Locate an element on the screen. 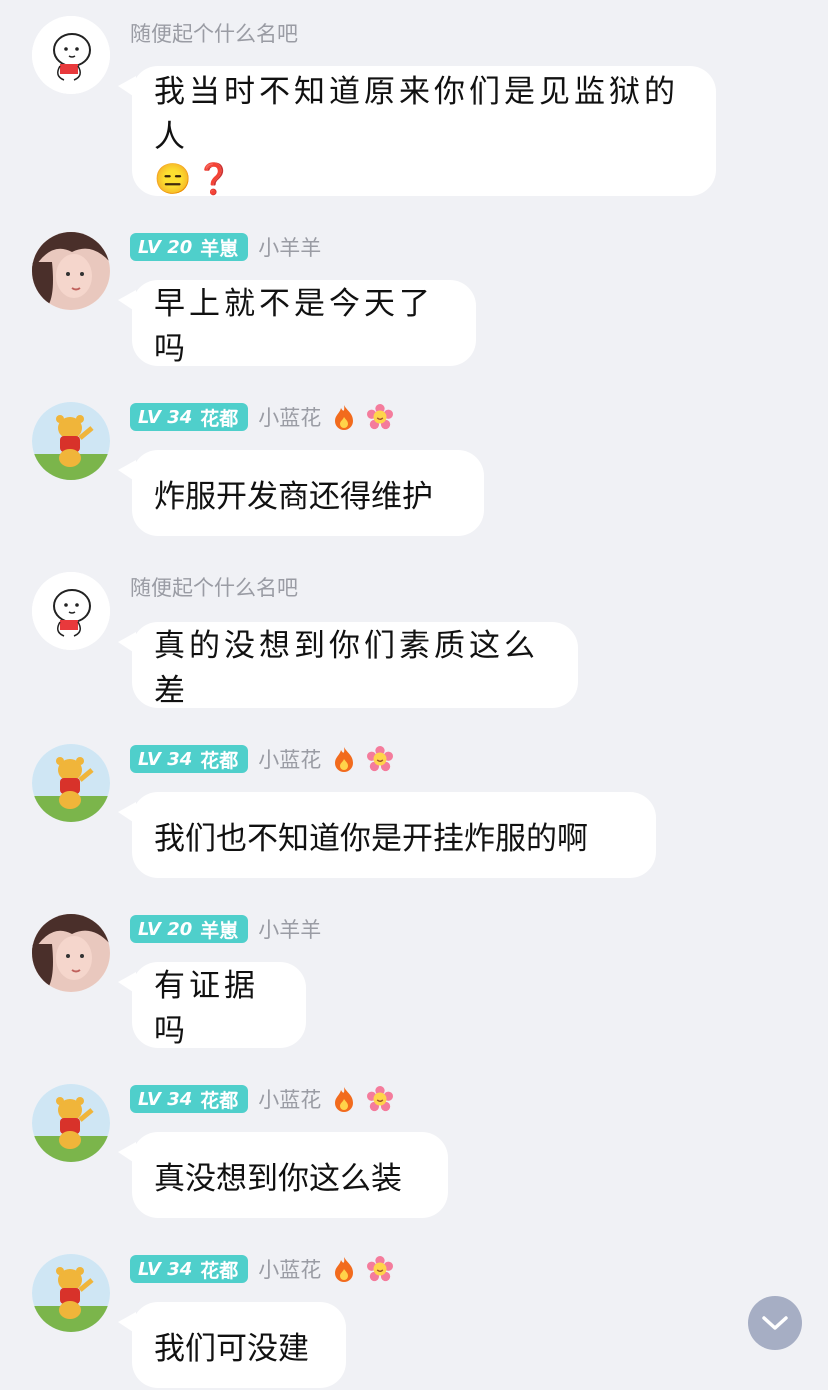  message-text: 早上就不是今天了吗 is located at coordinates (294, 326).